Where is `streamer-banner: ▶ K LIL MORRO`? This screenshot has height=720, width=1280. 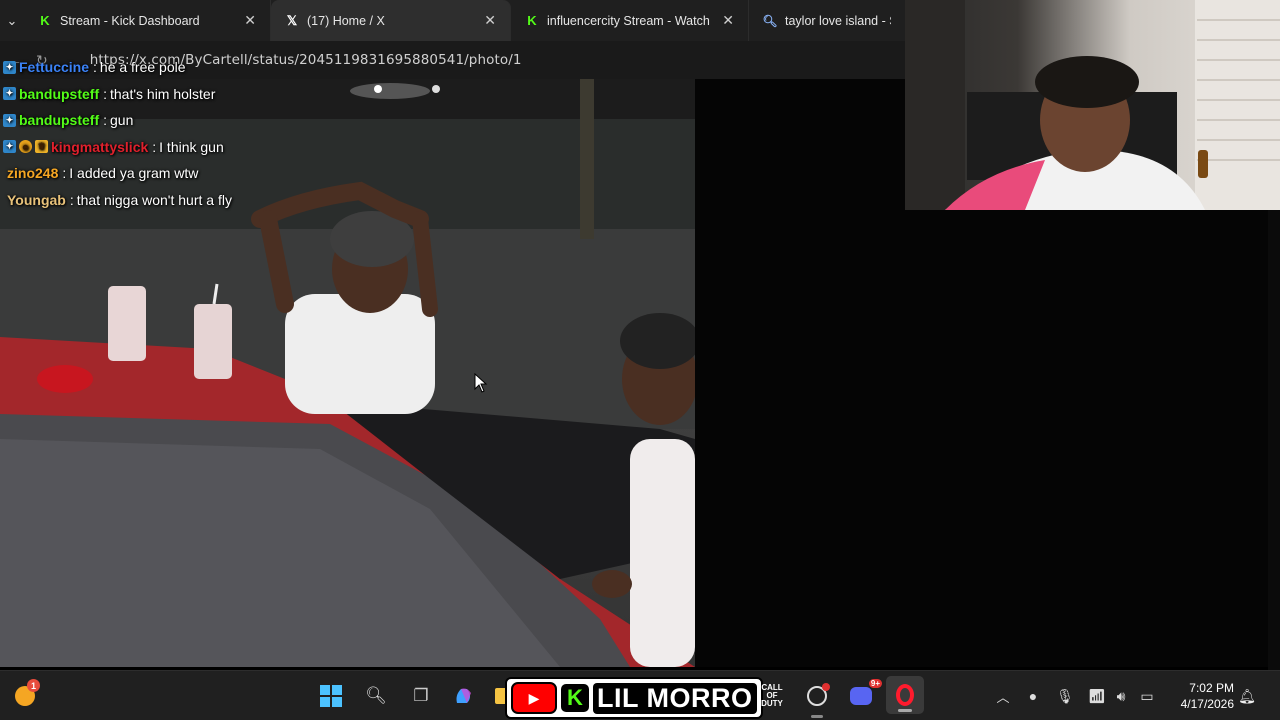 streamer-banner: ▶ K LIL MORRO is located at coordinates (634, 698).